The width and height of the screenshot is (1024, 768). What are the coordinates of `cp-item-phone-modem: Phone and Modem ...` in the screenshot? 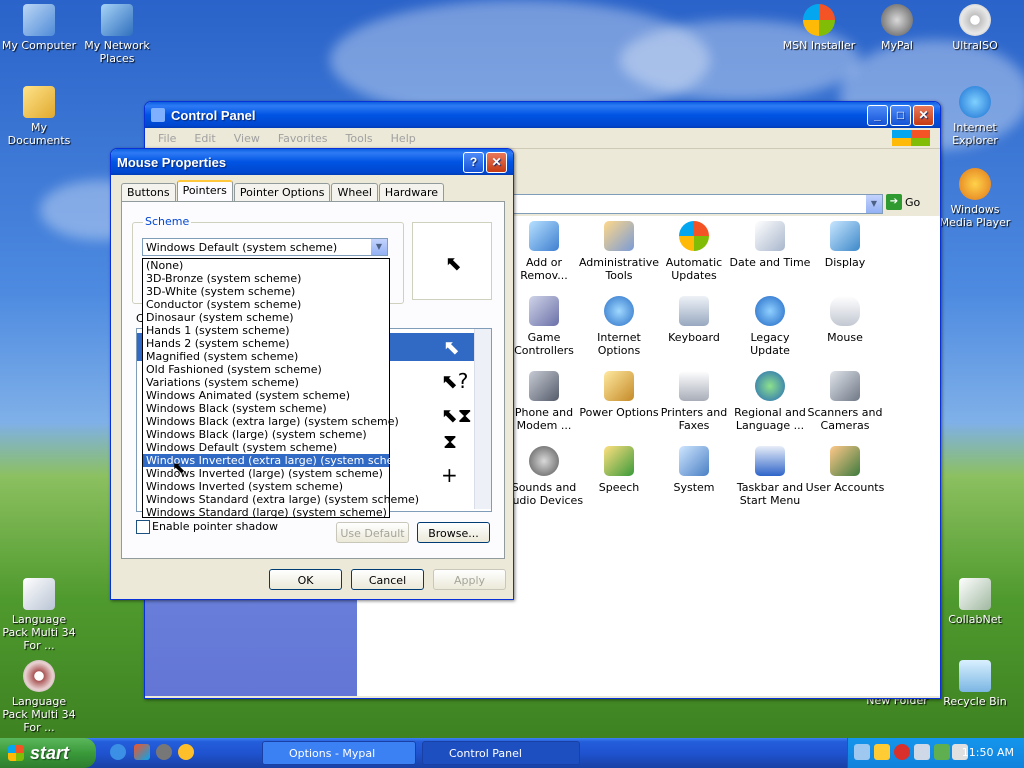 It's located at (544, 401).